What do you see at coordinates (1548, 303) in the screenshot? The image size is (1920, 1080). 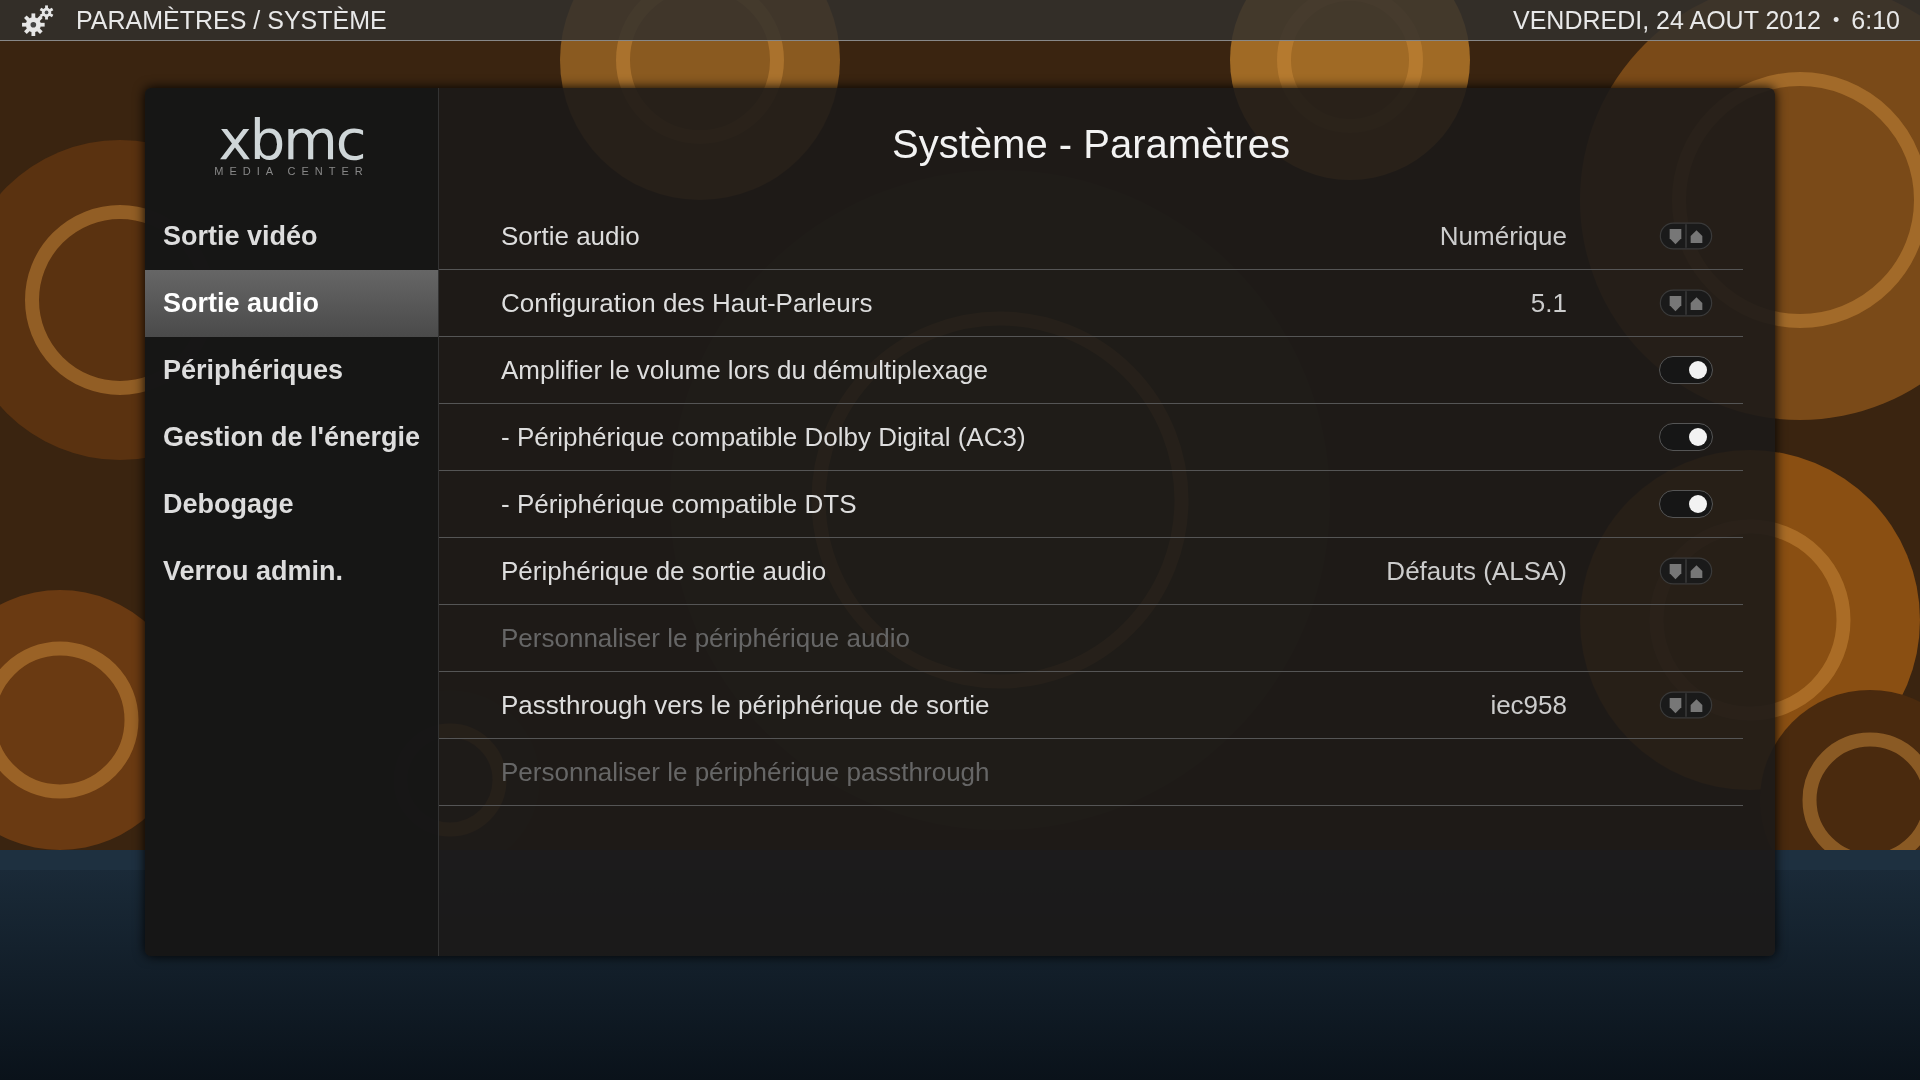 I see `setting-value: 5.1` at bounding box center [1548, 303].